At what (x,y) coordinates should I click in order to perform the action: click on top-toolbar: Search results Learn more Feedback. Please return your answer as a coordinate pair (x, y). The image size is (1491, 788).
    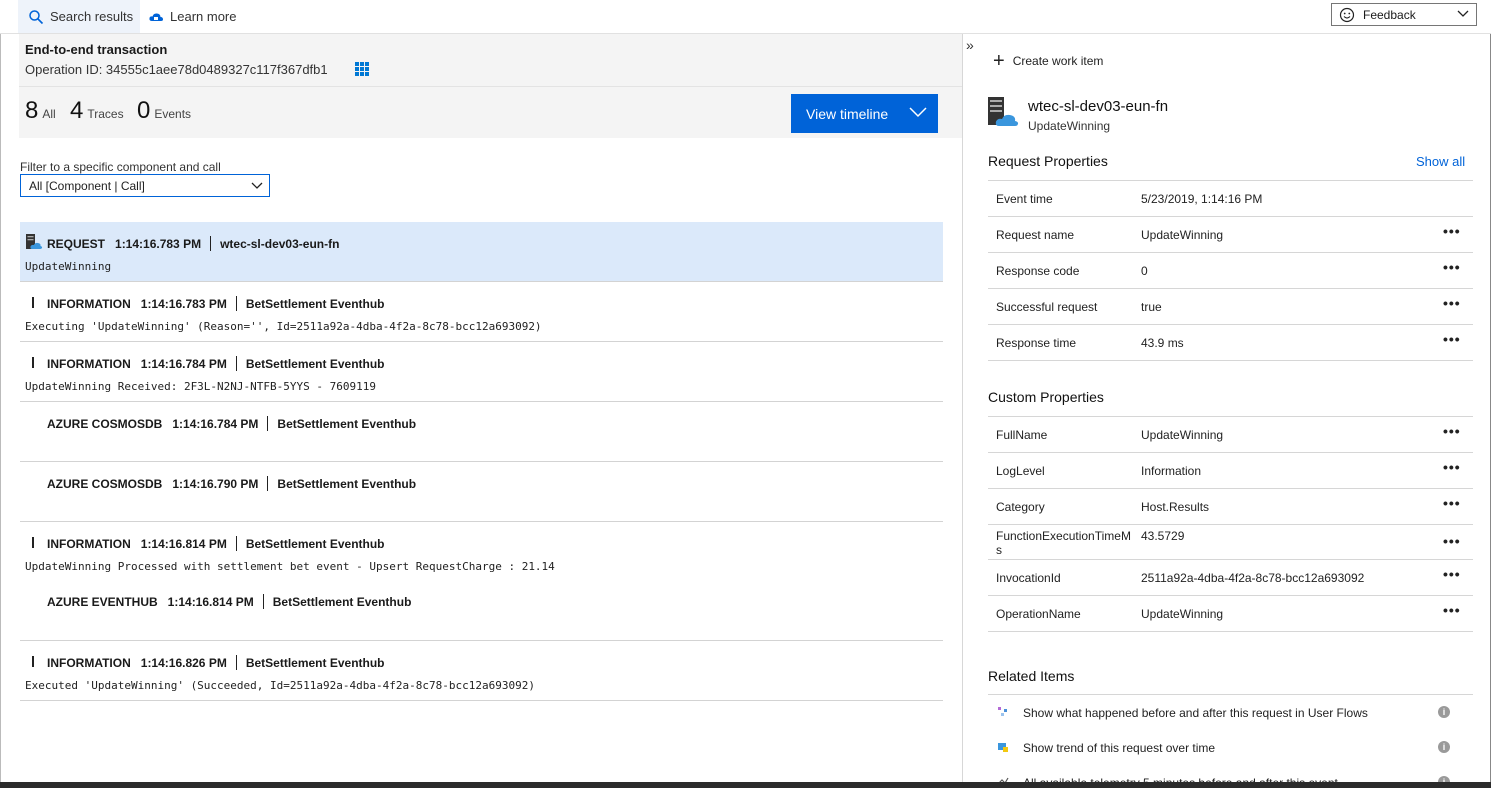
    Looking at the image, I should click on (745, 17).